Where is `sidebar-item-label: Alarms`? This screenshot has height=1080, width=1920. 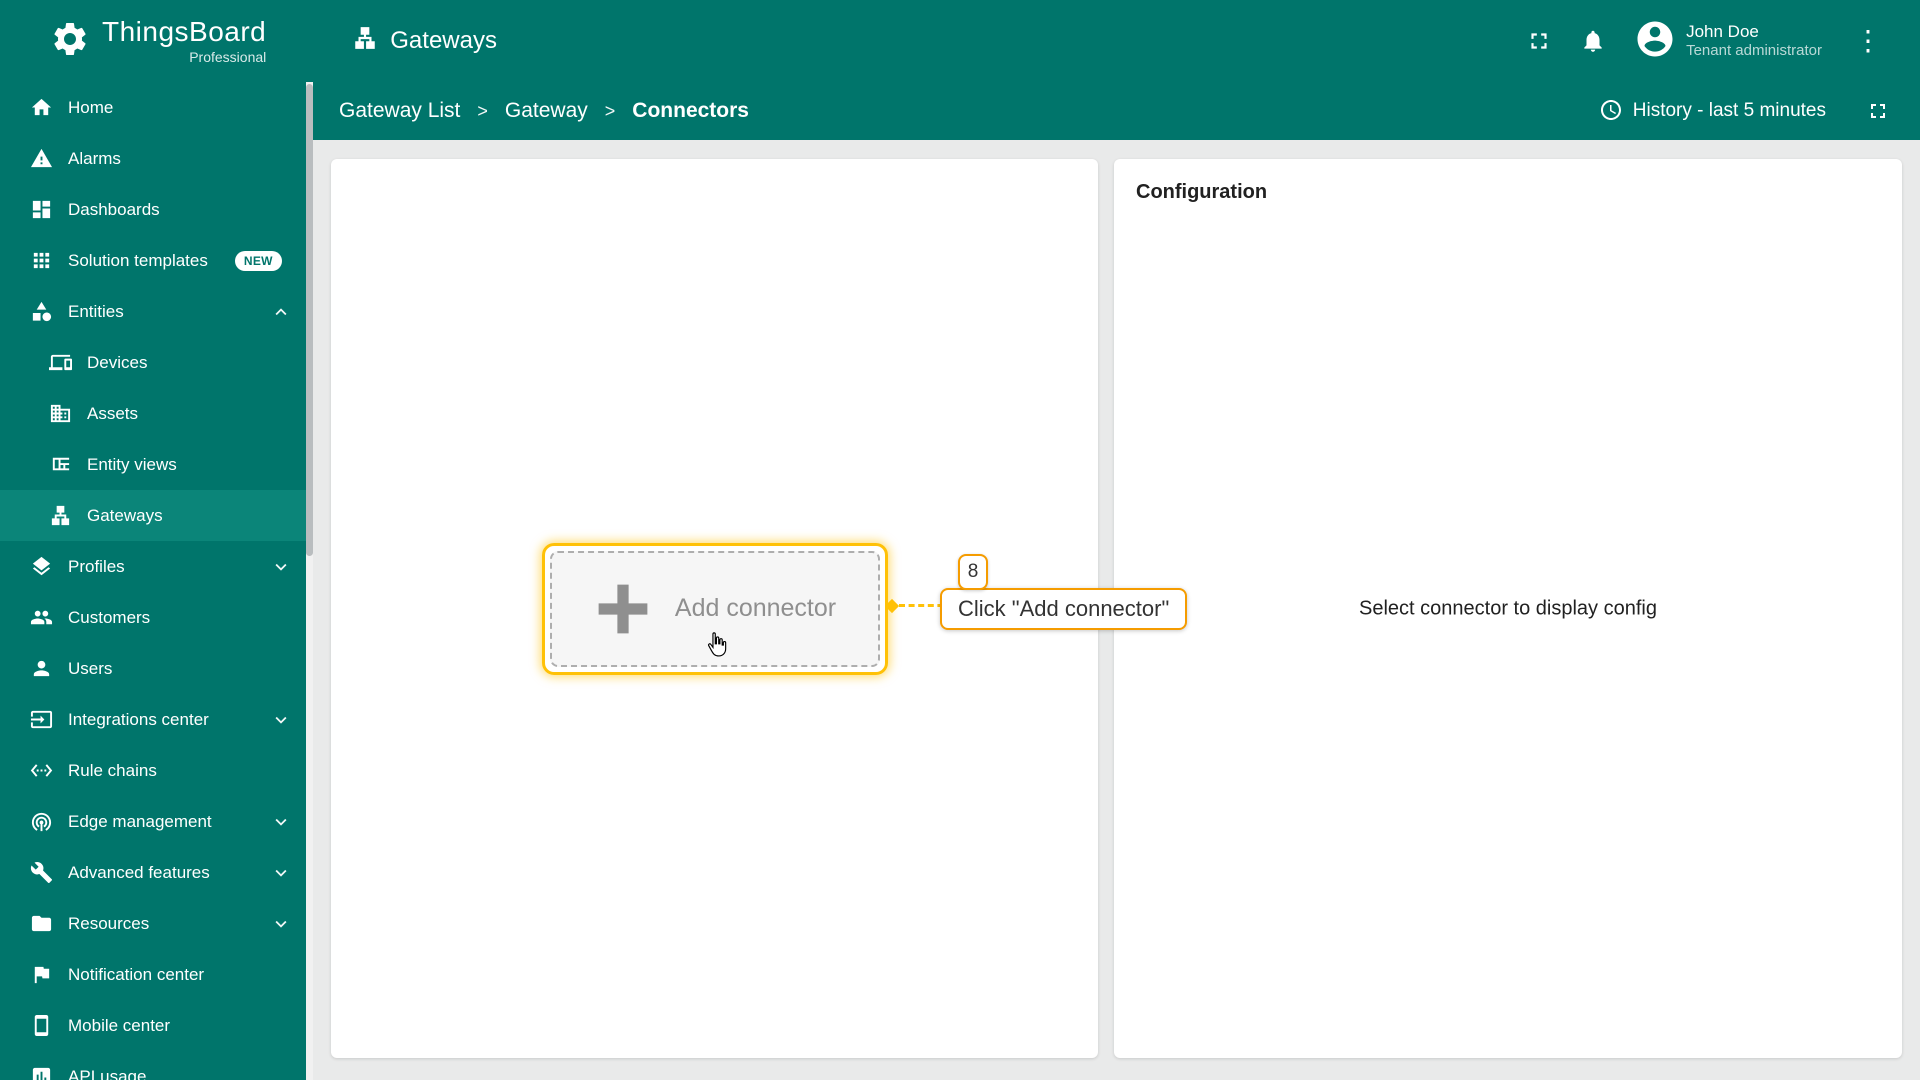 sidebar-item-label: Alarms is located at coordinates (94, 158).